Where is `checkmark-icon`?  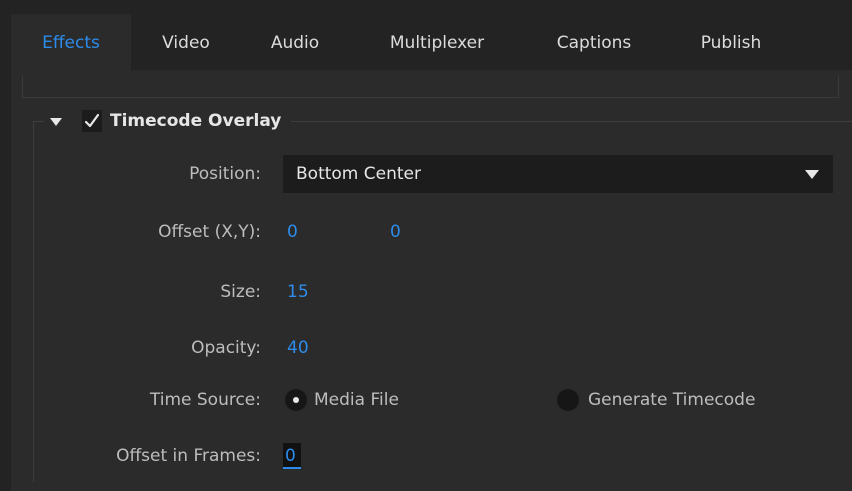 checkmark-icon is located at coordinates (92, 120).